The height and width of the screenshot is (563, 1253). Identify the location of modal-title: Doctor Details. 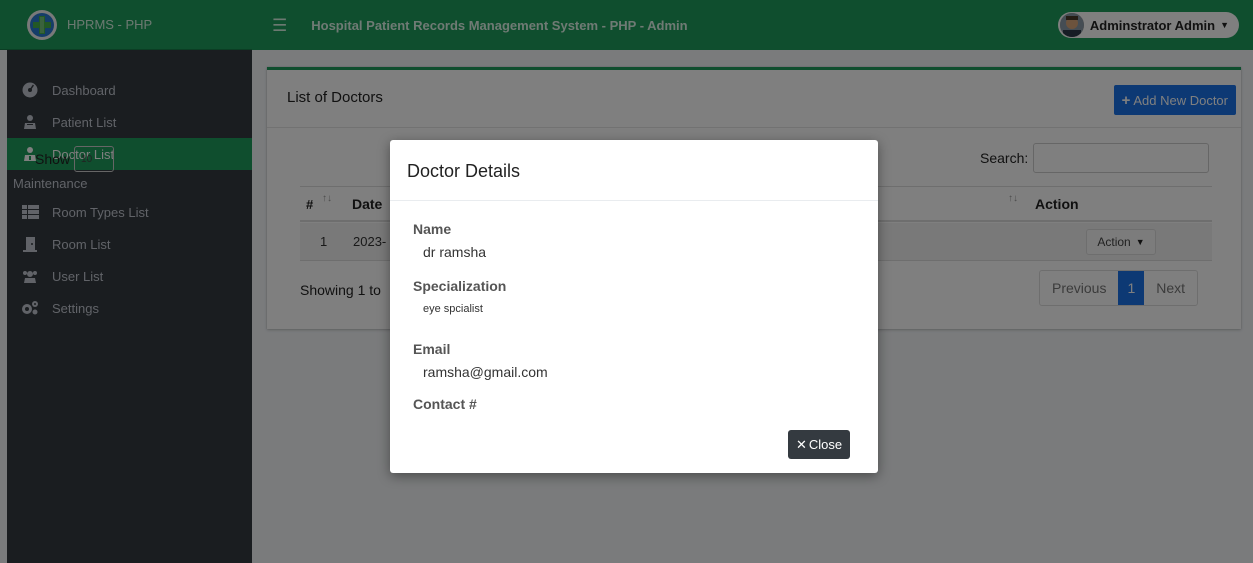
(464, 171).